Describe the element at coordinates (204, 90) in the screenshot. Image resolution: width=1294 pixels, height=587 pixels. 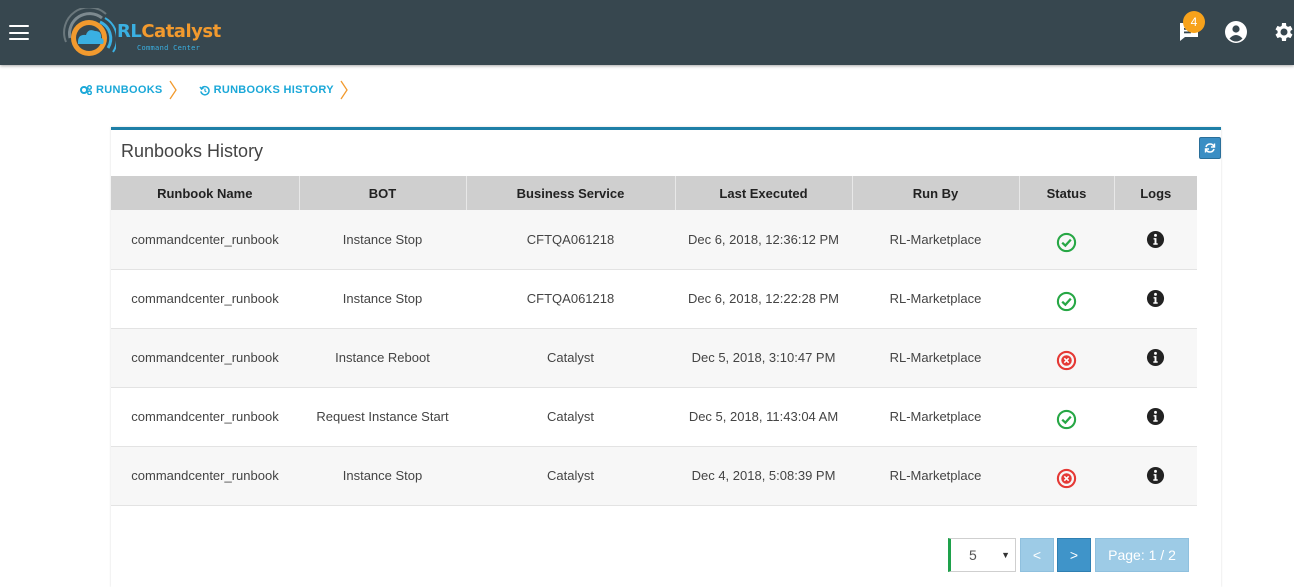
I see `history-icon` at that location.